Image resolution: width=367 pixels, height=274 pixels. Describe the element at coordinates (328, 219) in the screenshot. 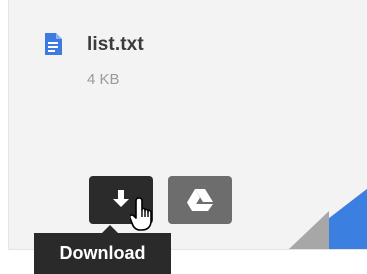

I see `page-fold-corner-icon` at that location.